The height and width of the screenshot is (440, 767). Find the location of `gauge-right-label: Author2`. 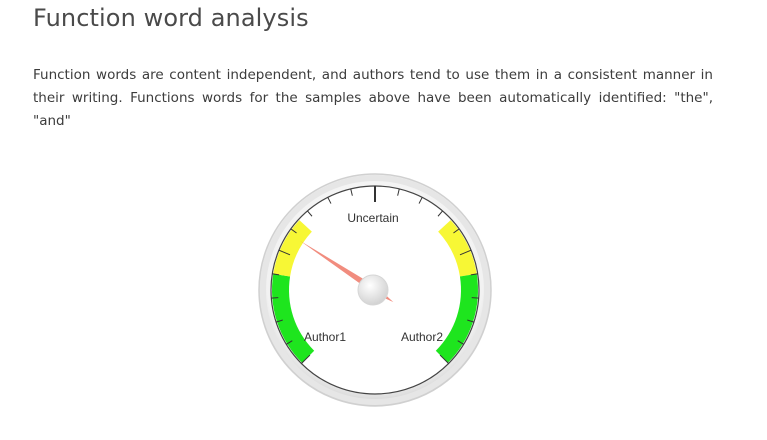

gauge-right-label: Author2 is located at coordinates (422, 337).